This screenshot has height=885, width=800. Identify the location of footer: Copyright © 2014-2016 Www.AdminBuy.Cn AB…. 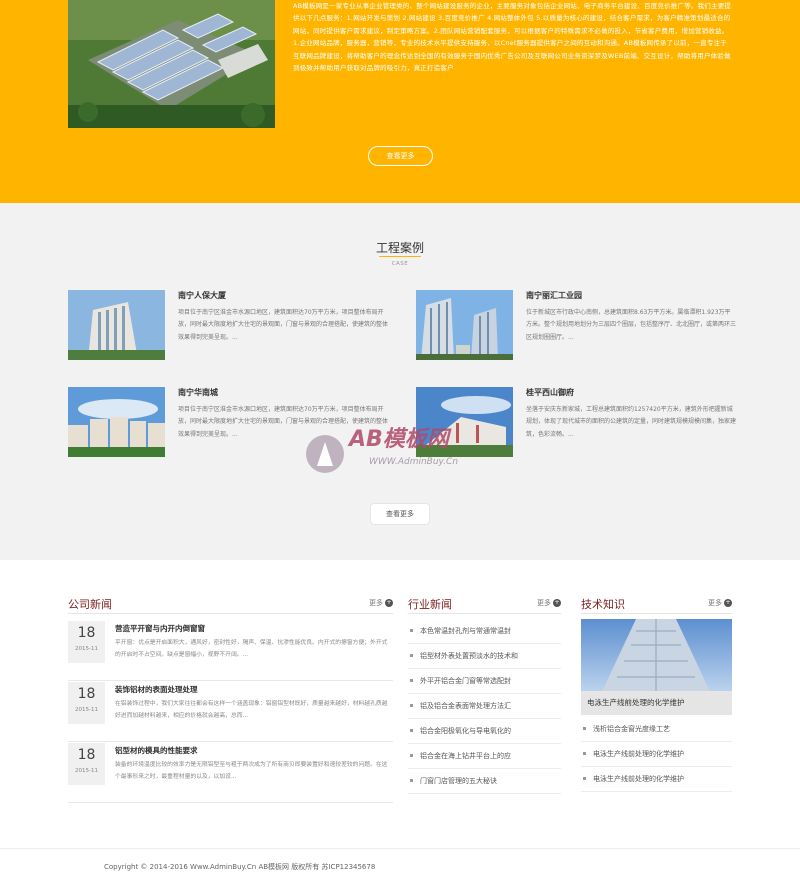
(400, 866).